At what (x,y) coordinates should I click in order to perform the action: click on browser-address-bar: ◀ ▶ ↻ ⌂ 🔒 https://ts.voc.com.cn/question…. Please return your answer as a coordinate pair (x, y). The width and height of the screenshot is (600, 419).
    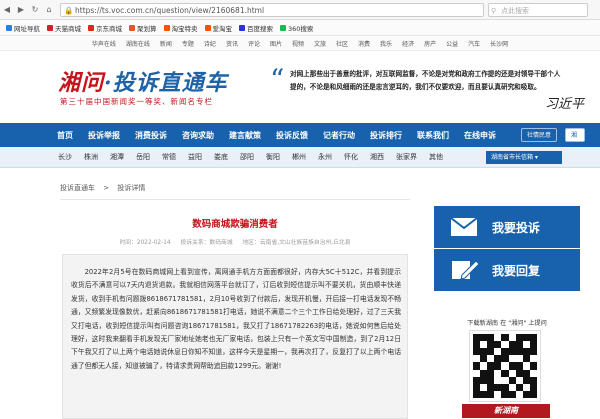
    Looking at the image, I should click on (300, 10).